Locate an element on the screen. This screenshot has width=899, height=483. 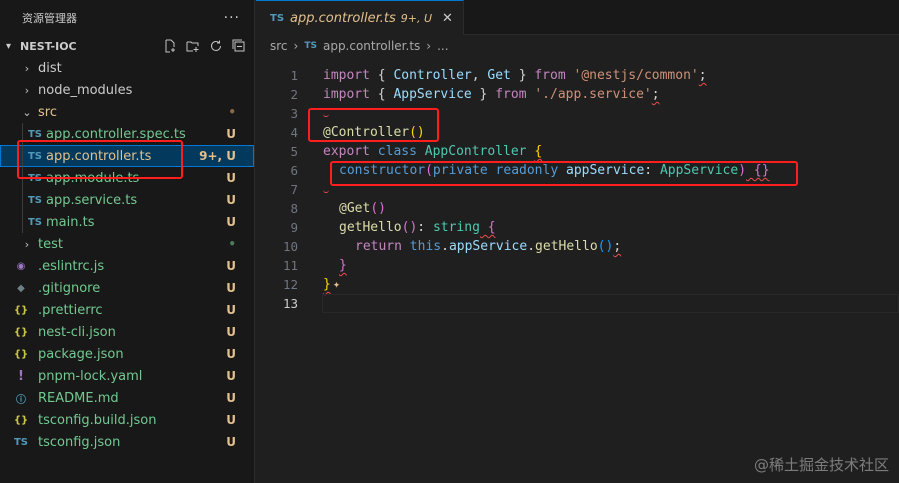
tab-label: app.controller.ts is located at coordinates (343, 18).